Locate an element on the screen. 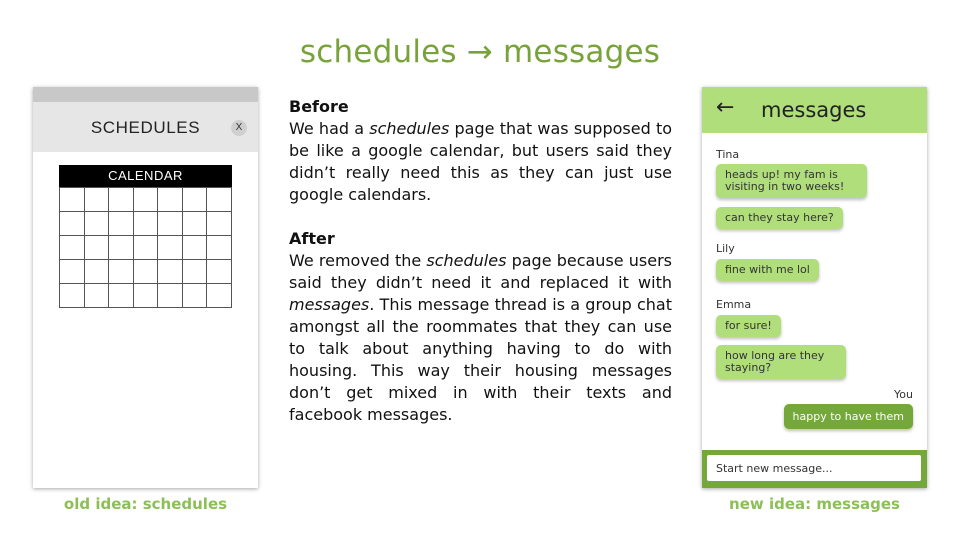 This screenshot has width=960, height=540. calendar-title: CALENDAR is located at coordinates (145, 176).